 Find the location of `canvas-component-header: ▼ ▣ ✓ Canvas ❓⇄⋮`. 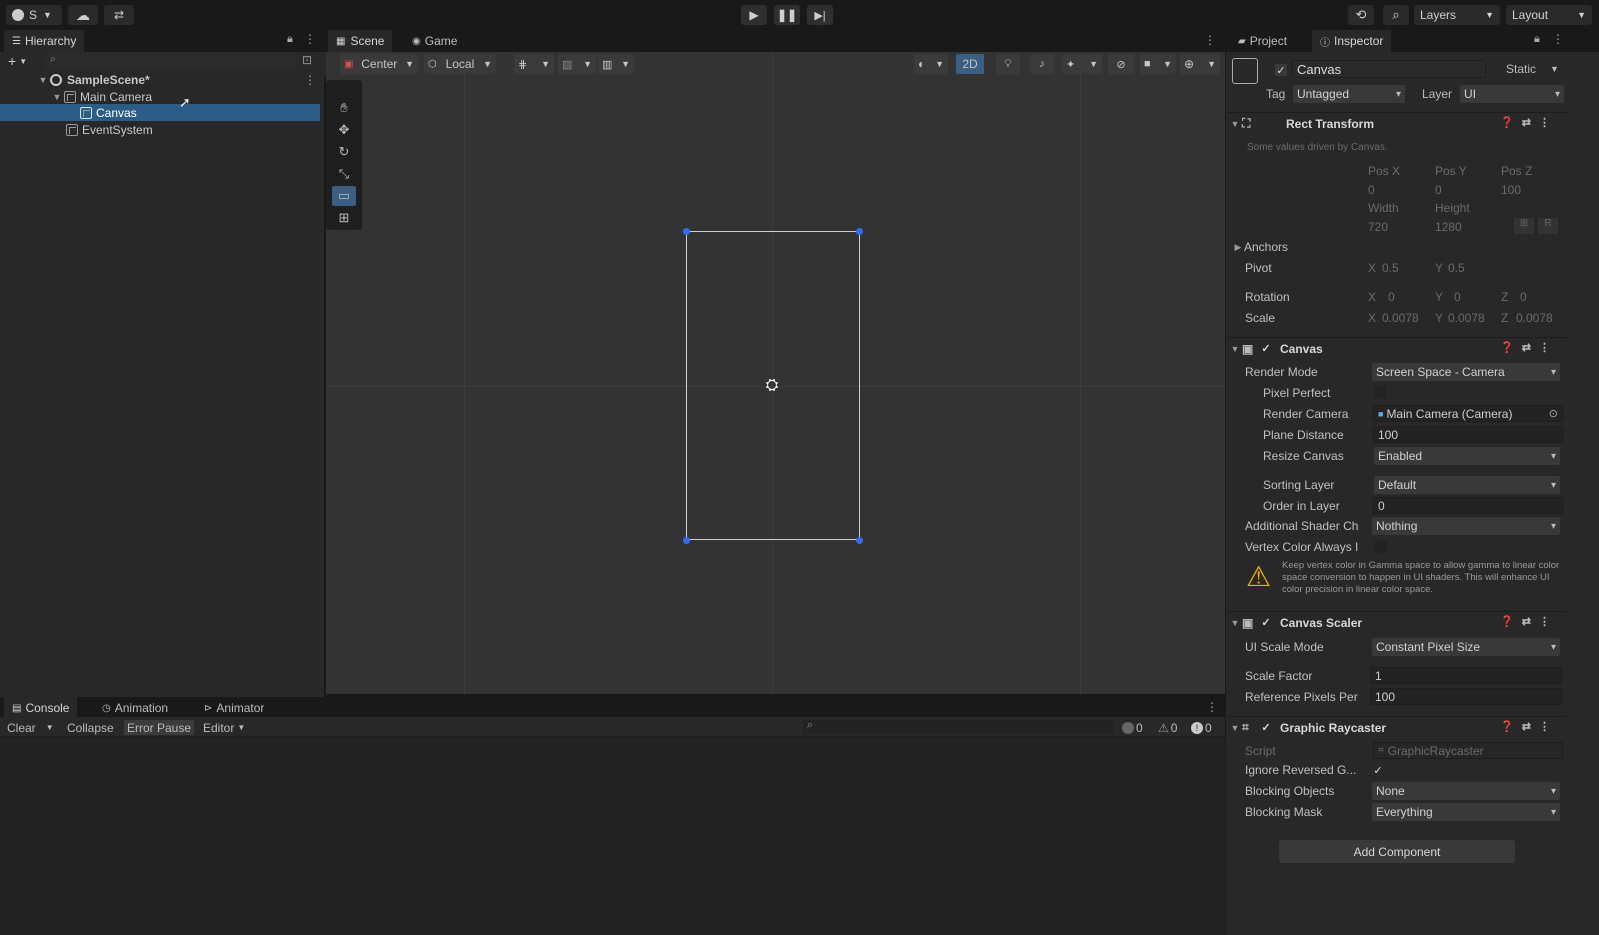

canvas-component-header: ▼ ▣ ✓ Canvas ❓⇄⋮ is located at coordinates (1397, 348).